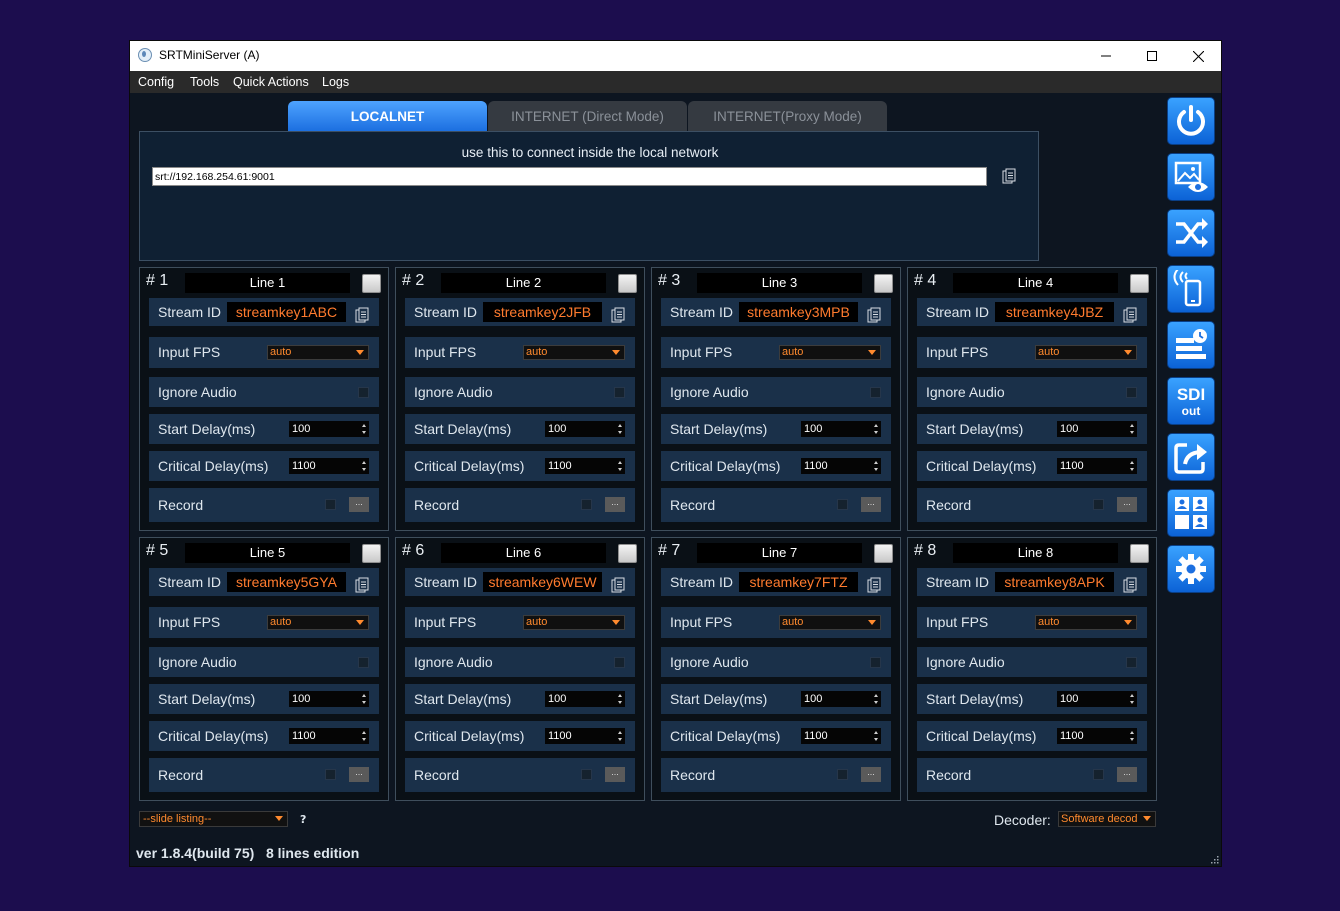 The height and width of the screenshot is (911, 1340). Describe the element at coordinates (1009, 176) in the screenshot. I see `copy-url-icon` at that location.